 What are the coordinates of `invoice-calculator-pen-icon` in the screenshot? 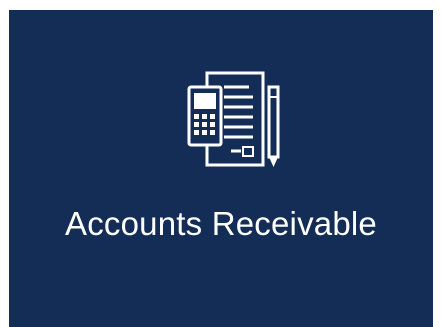 It's located at (233, 119).